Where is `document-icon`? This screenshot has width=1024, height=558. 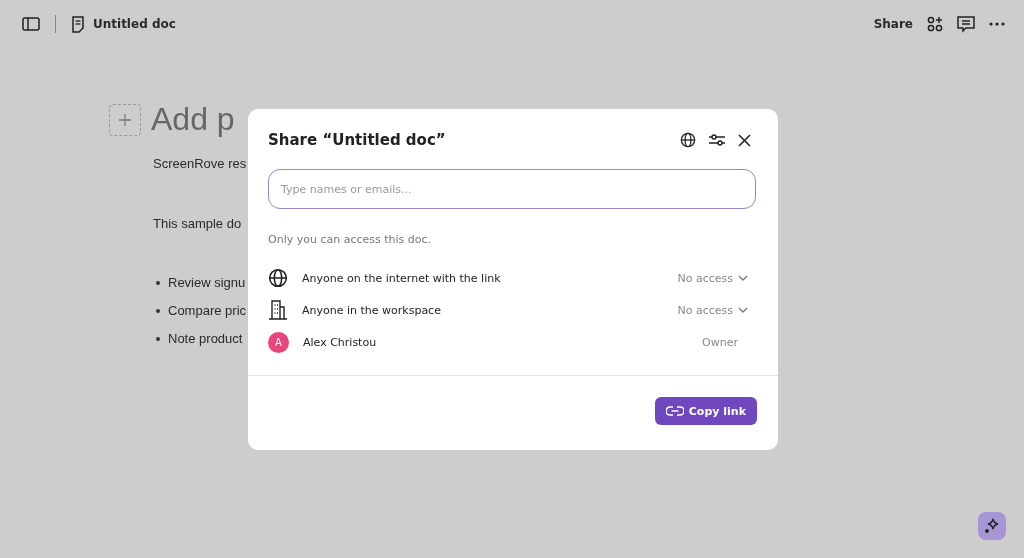 document-icon is located at coordinates (78, 24).